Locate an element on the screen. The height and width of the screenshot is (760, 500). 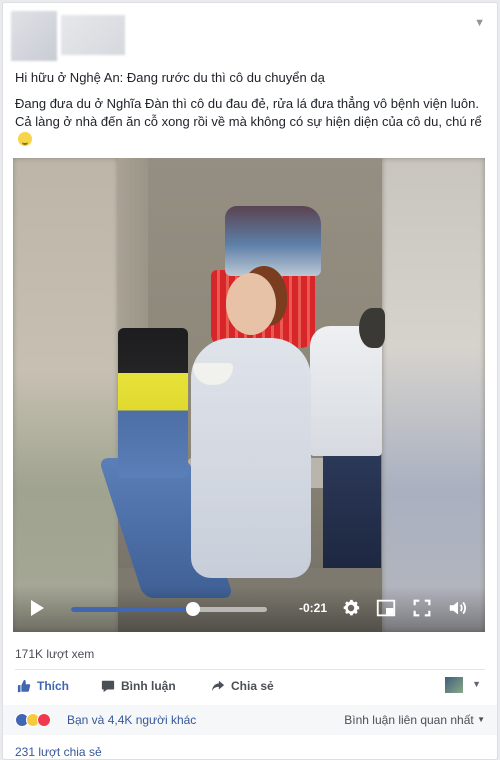
video-progress-fill is located at coordinates (132, 609).